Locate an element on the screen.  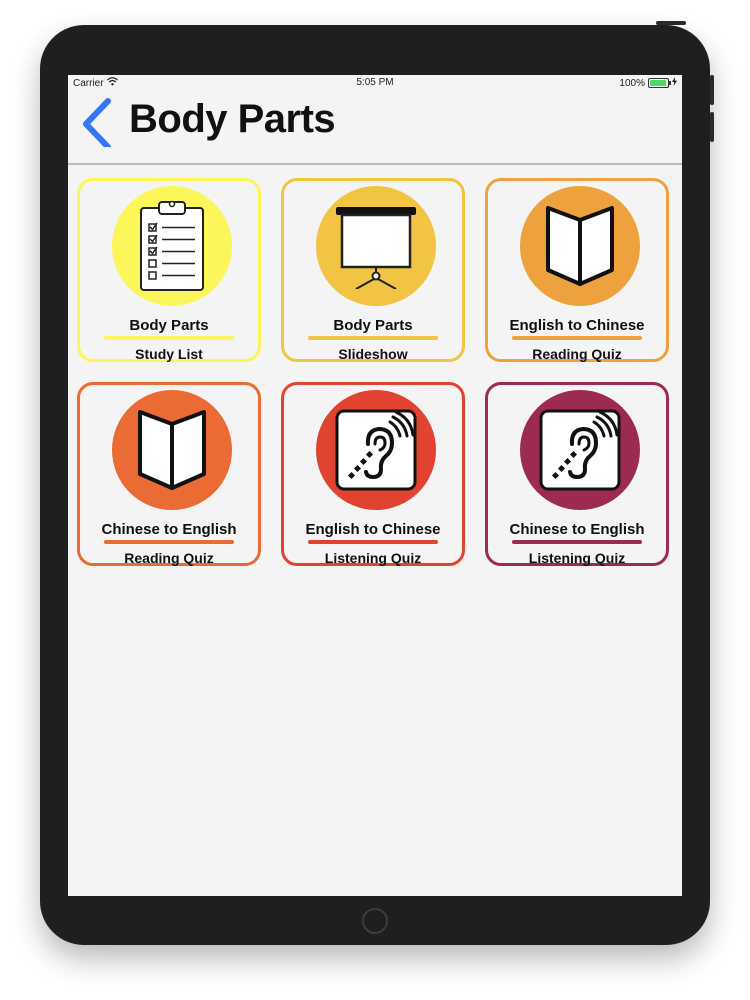
tile-subtitle: Study List is located at coordinates (169, 354).